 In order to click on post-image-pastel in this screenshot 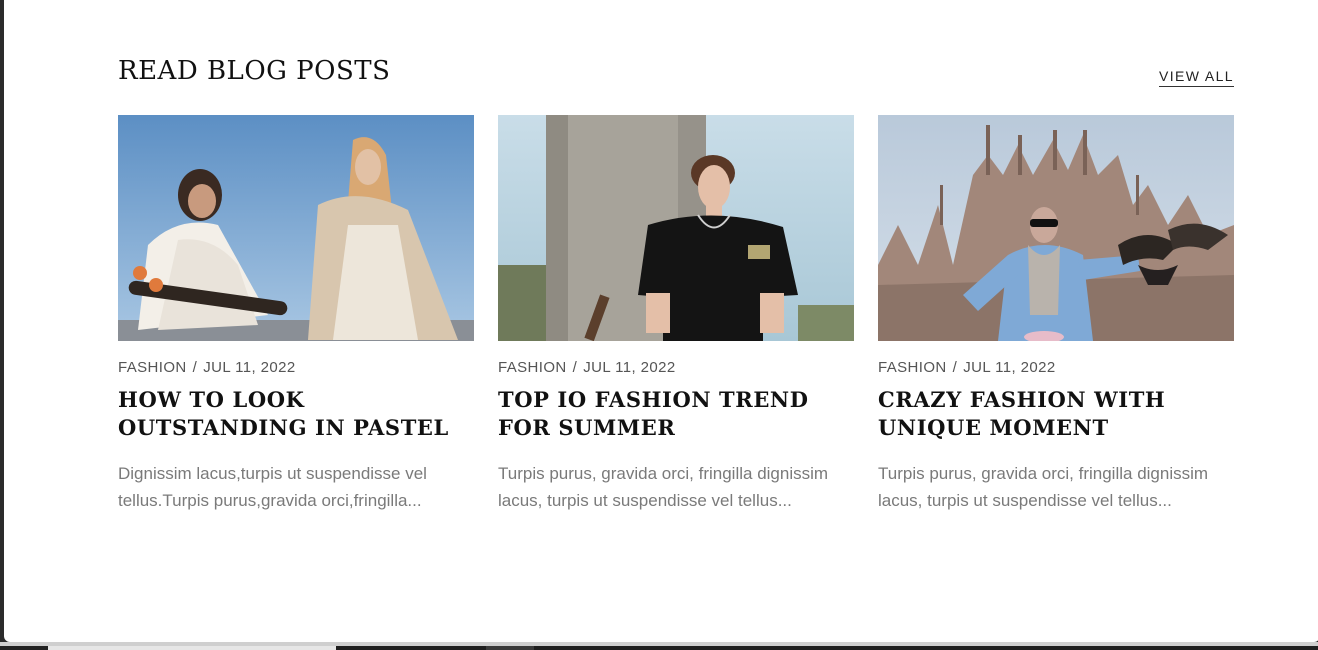, I will do `click(296, 228)`.